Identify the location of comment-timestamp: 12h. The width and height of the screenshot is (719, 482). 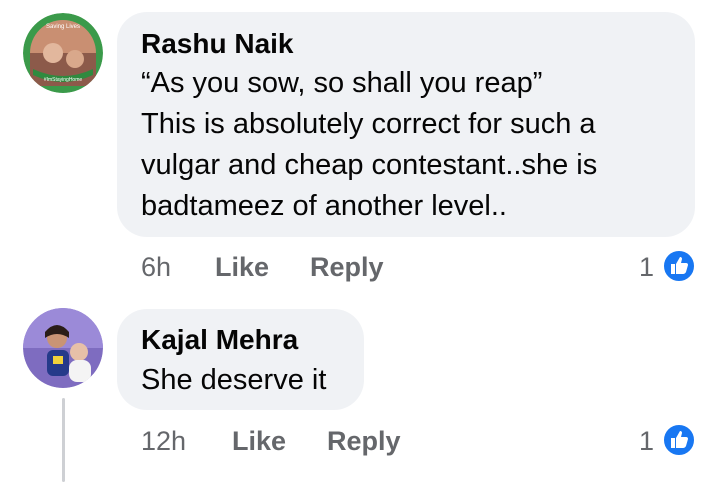
(163, 441).